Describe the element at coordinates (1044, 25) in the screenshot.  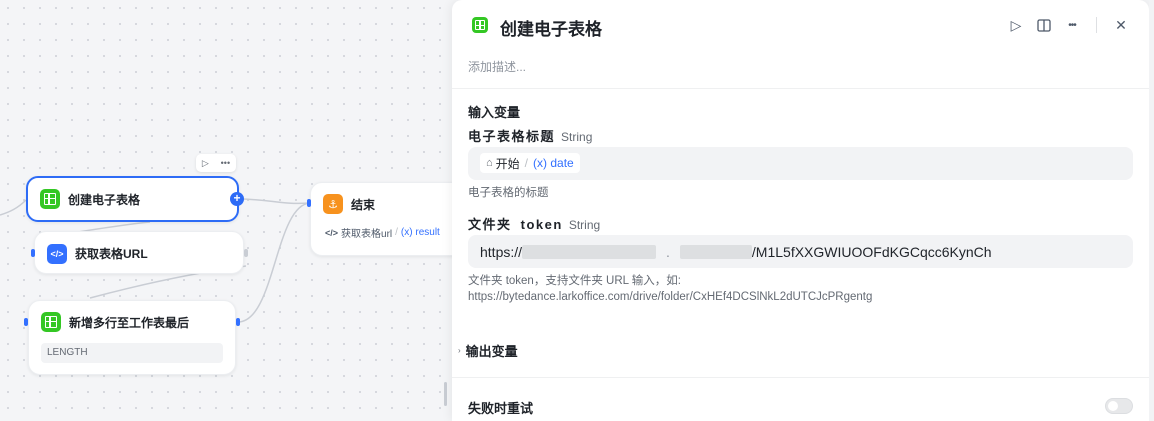
I see `book-icon` at that location.